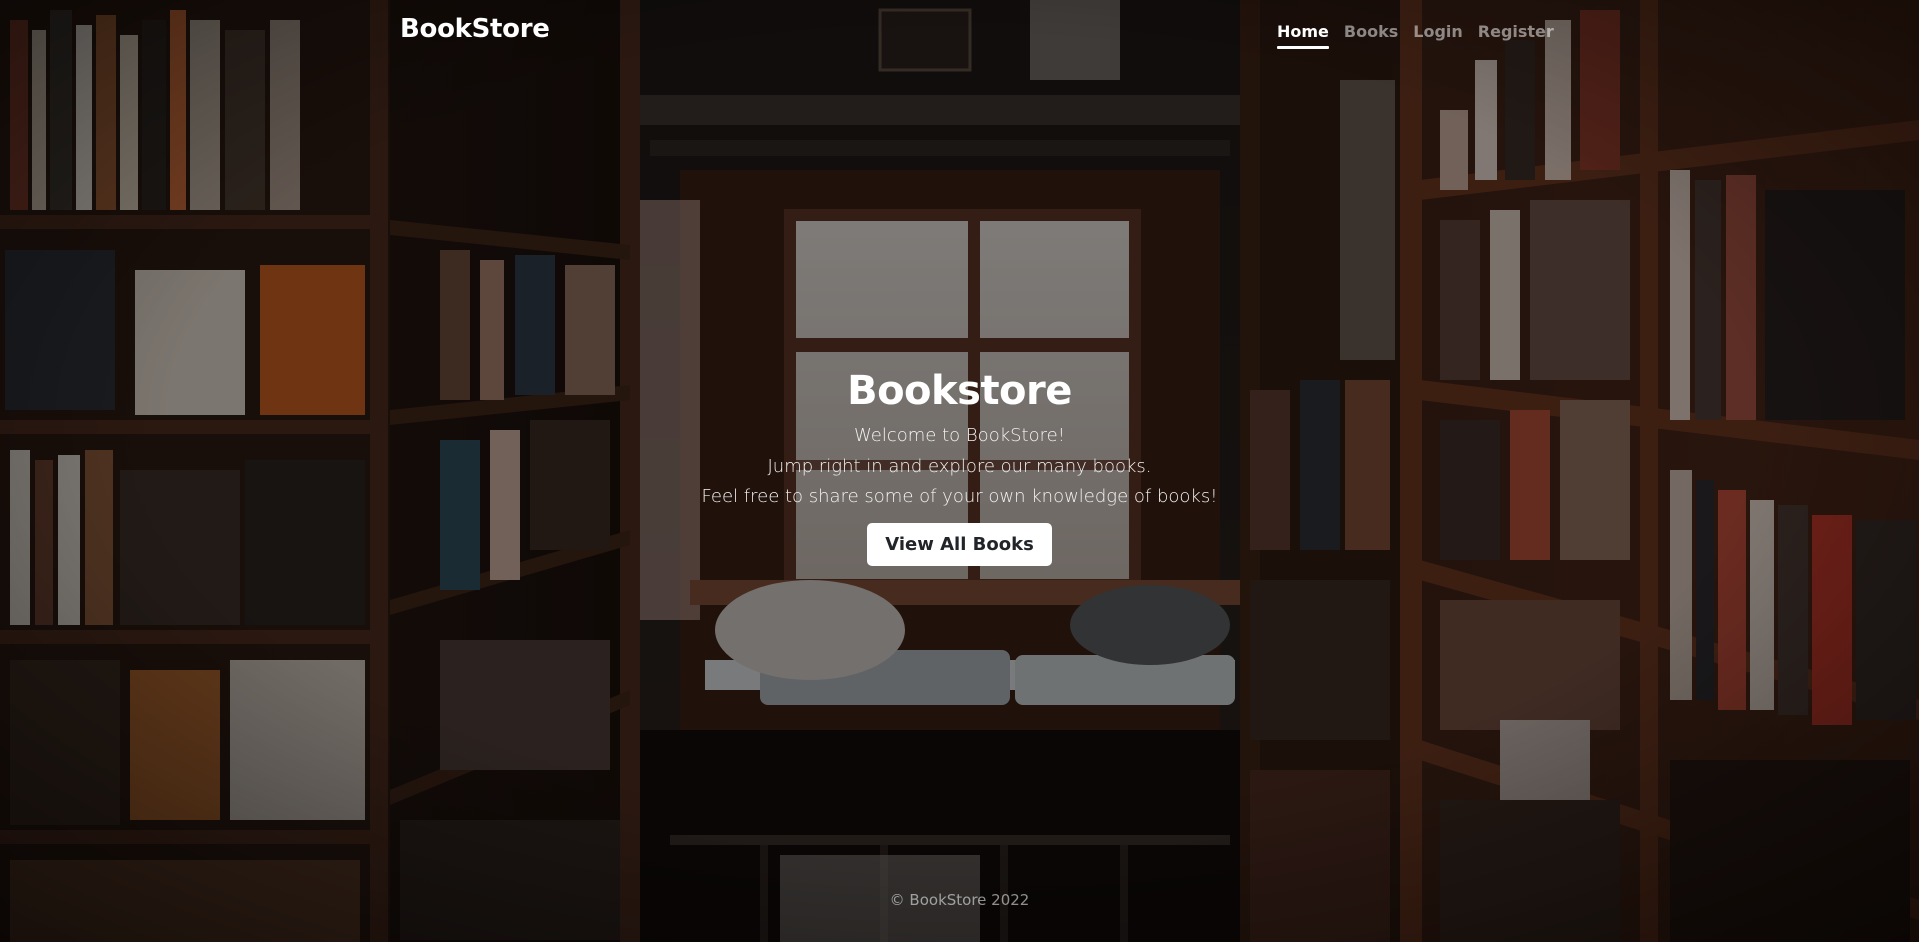  Describe the element at coordinates (959, 391) in the screenshot. I see `hero-title: Bookstore` at that location.